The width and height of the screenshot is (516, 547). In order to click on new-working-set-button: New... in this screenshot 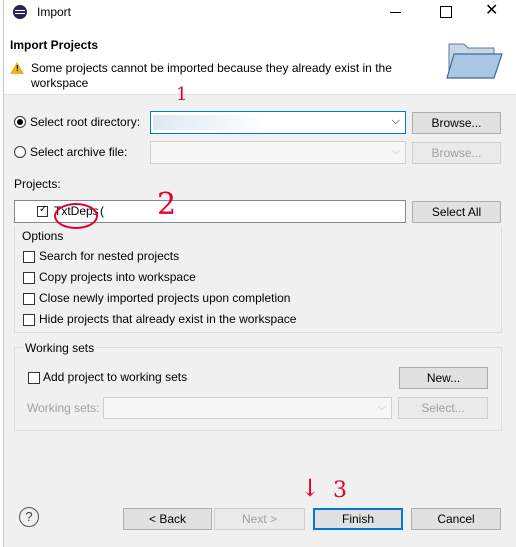, I will do `click(443, 378)`.